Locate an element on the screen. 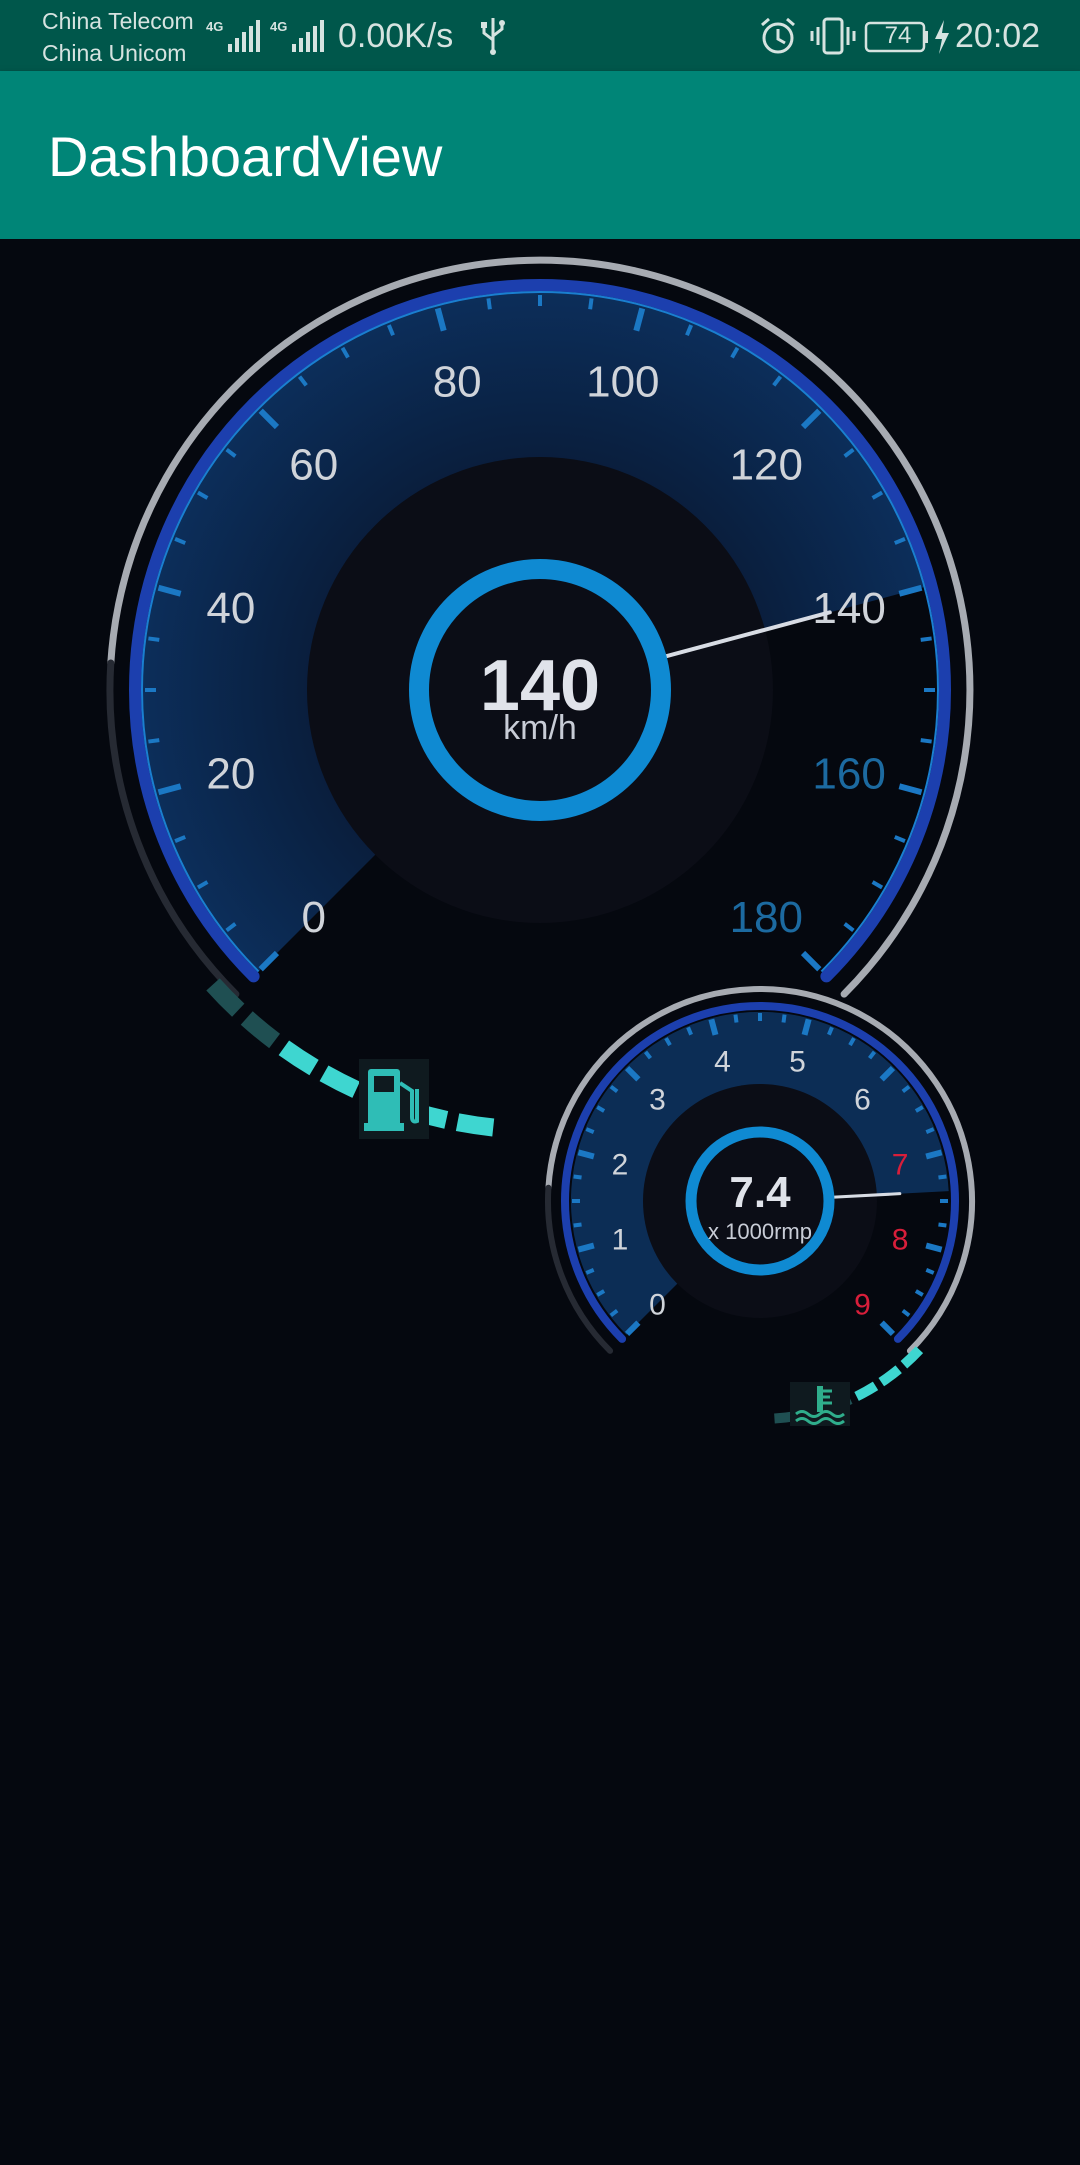  fuel-pump-icon is located at coordinates (394, 1099).